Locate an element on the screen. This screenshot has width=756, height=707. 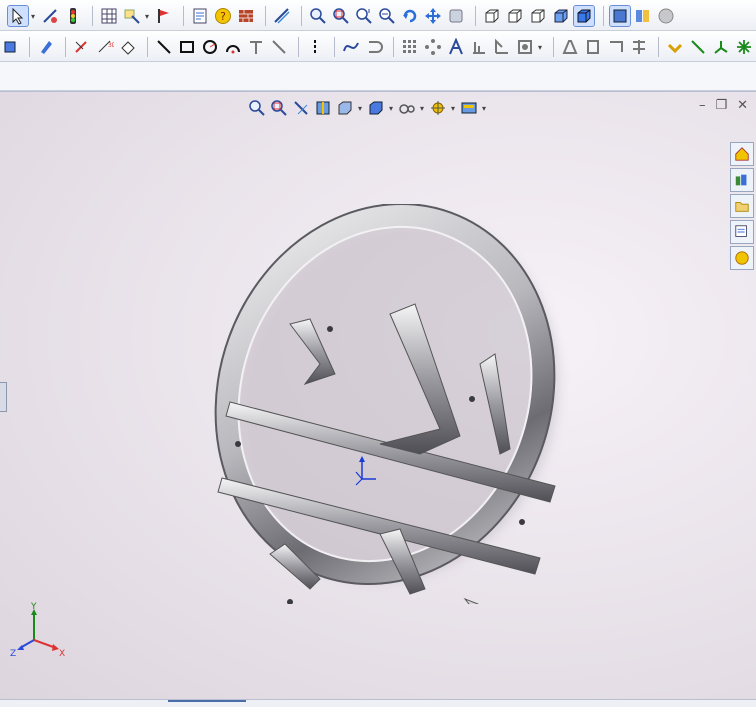
appearances-tab-icon is located at coordinates (742, 258).